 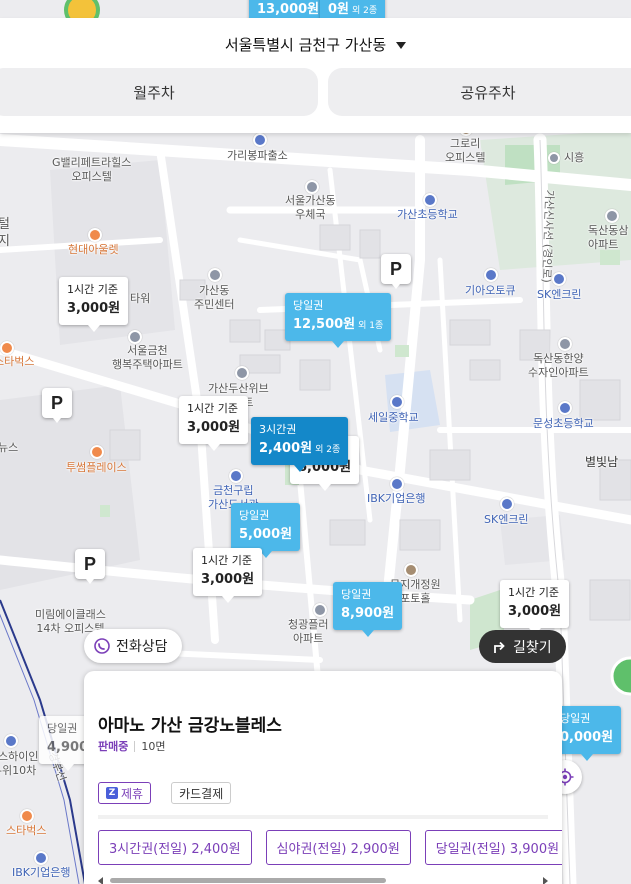 What do you see at coordinates (574, 158) in the screenshot?
I see `poi-siheung: 시흥` at bounding box center [574, 158].